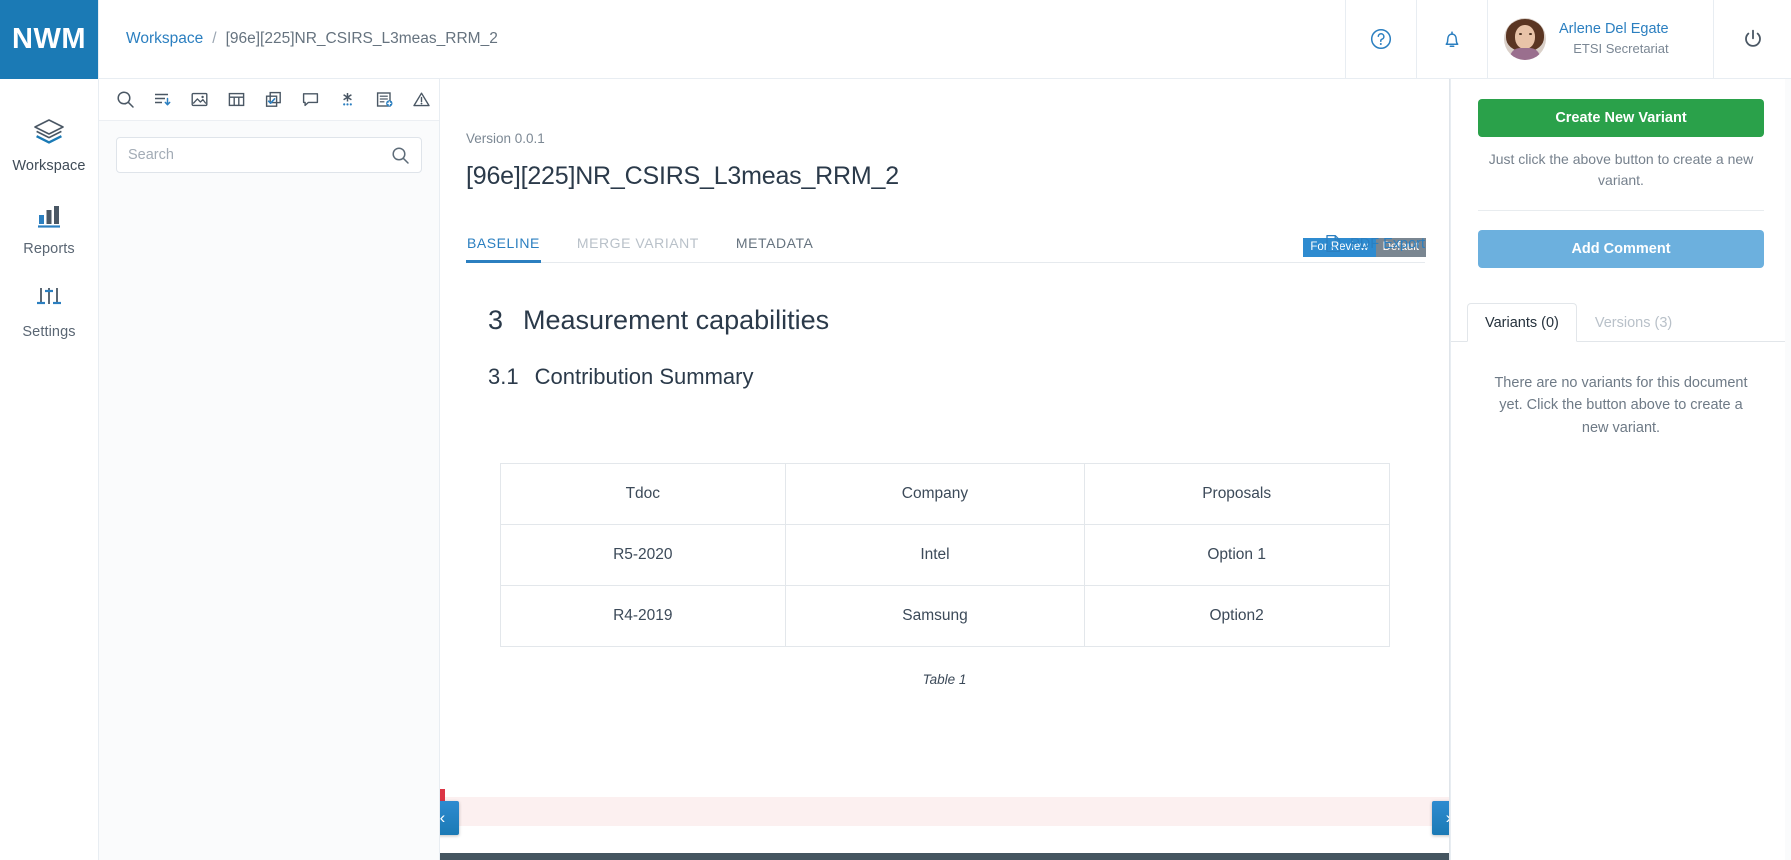 The image size is (1791, 860). I want to click on table-header-cell: Tdoc, so click(643, 494).